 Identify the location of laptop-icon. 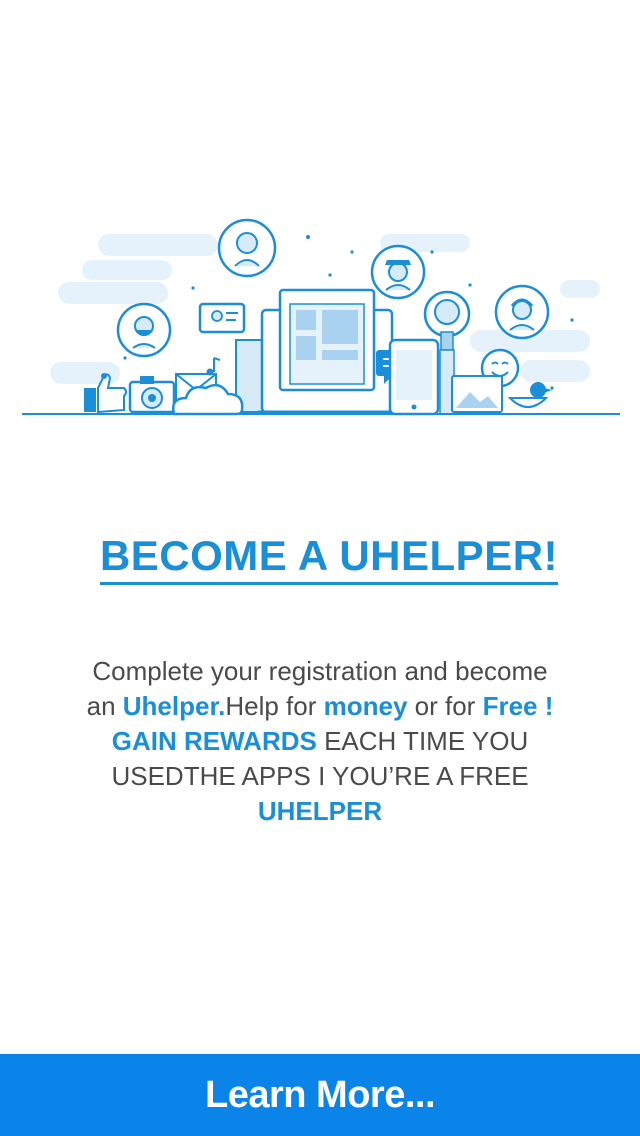
(315, 351).